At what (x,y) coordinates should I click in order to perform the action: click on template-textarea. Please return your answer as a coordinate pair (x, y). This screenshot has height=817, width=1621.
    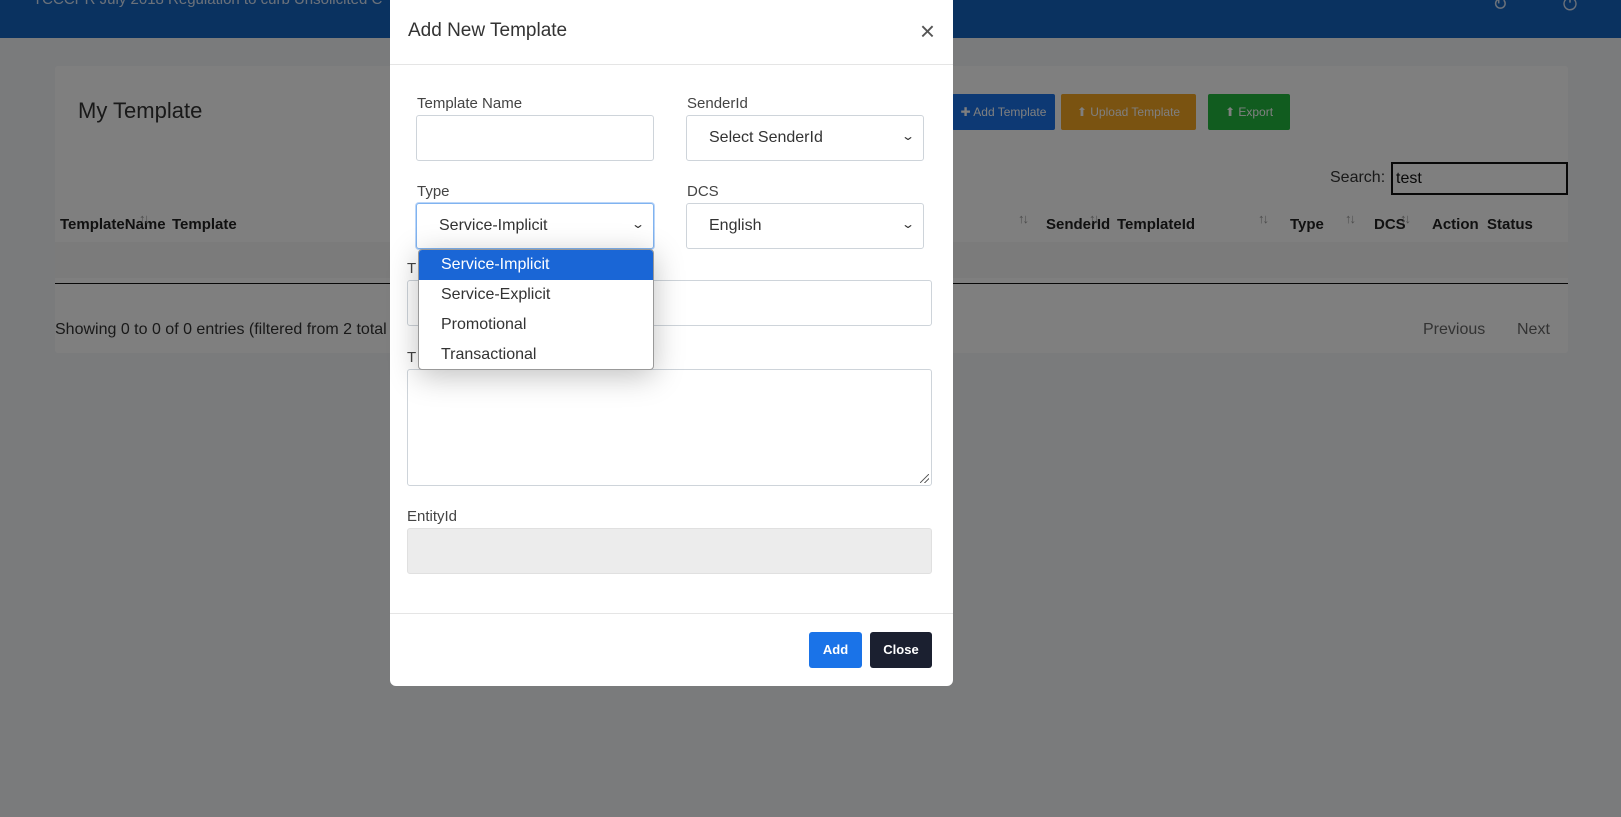
    Looking at the image, I should click on (669, 427).